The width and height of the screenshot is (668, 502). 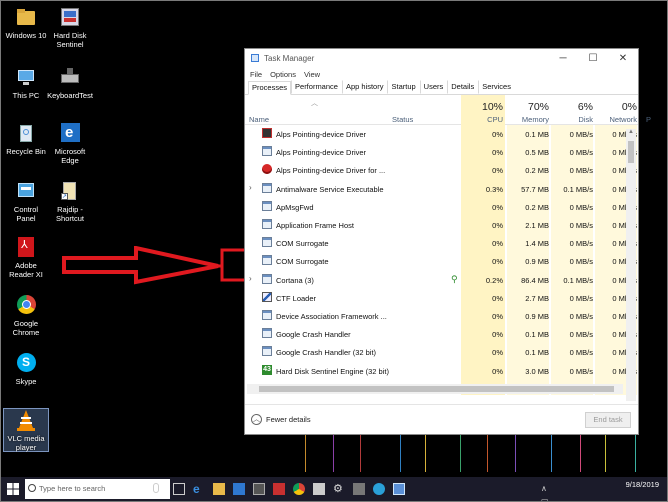 I want to click on microphone-icon, so click(x=156, y=488).